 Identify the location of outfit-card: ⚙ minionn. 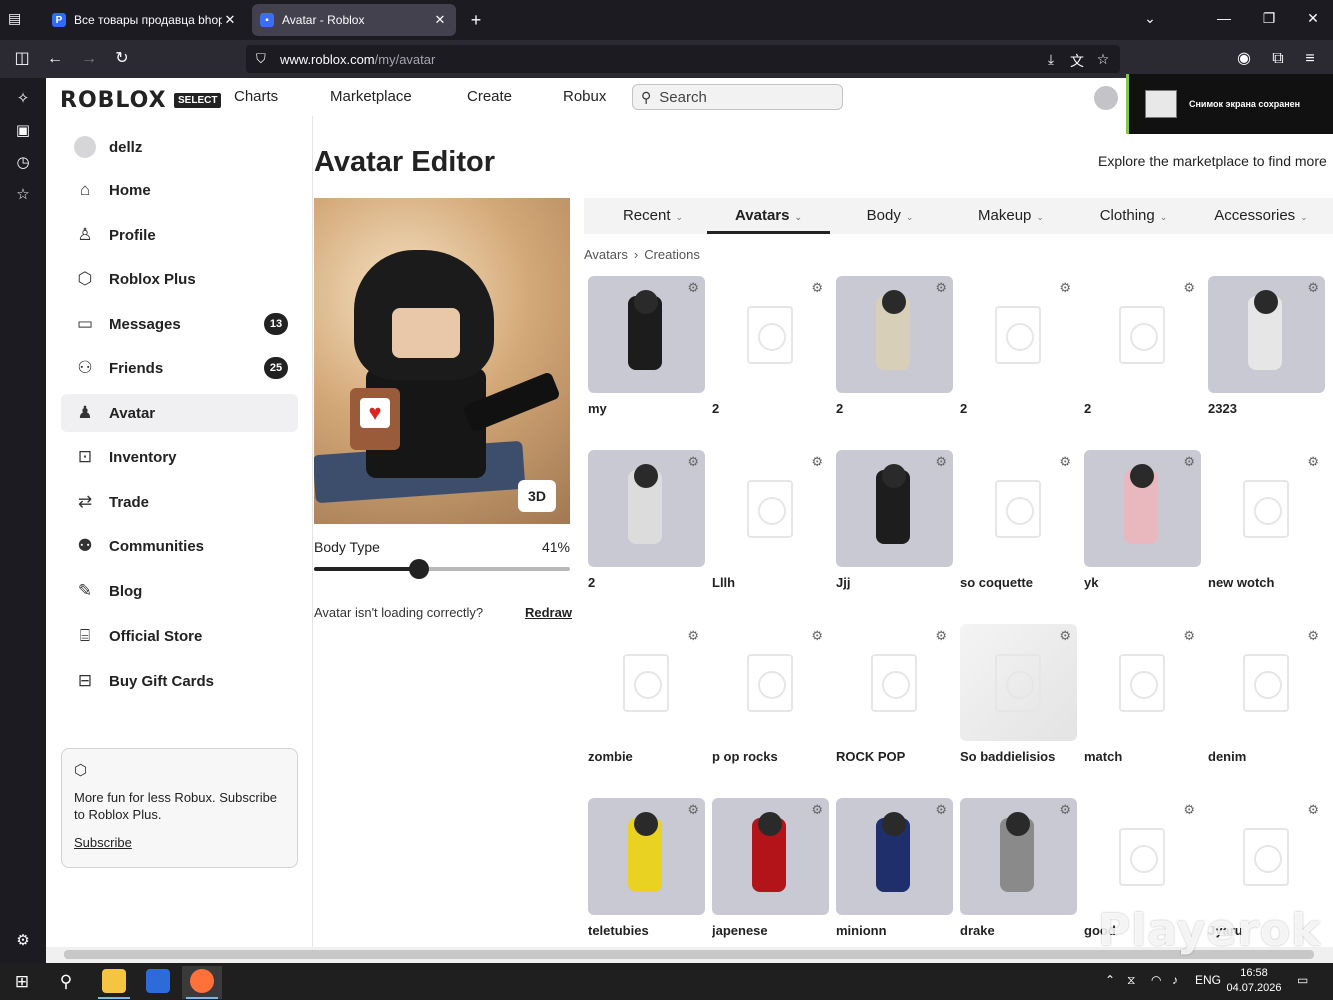
(895, 872).